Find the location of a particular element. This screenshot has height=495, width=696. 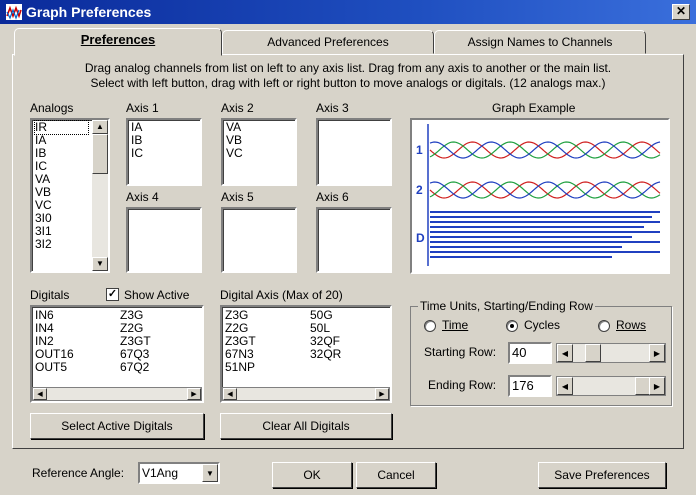

scroll-thumb is located at coordinates (100, 154).